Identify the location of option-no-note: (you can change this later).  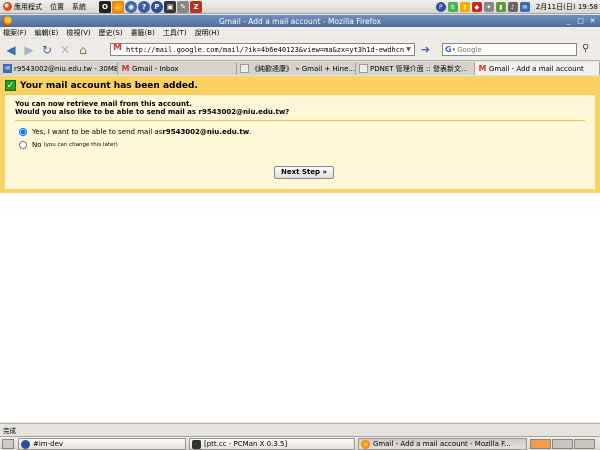
(80, 145).